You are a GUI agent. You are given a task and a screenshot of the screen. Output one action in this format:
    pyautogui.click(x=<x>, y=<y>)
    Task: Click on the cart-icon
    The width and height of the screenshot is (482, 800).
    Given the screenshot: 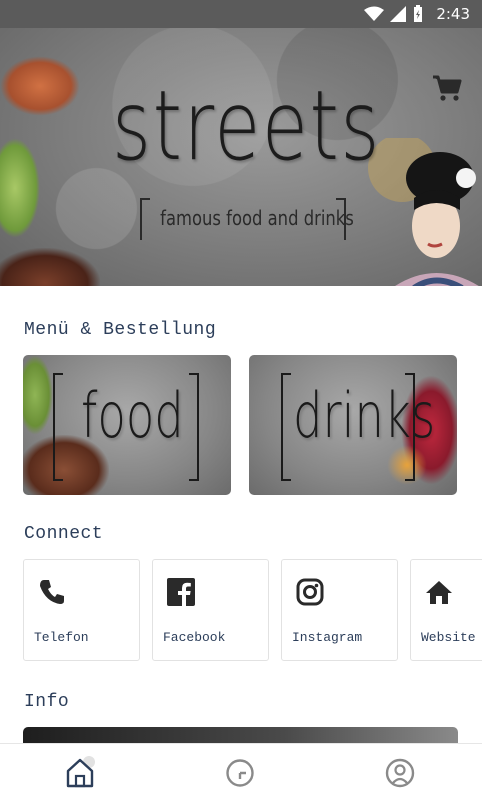 What is the action you would take?
    pyautogui.click(x=447, y=88)
    